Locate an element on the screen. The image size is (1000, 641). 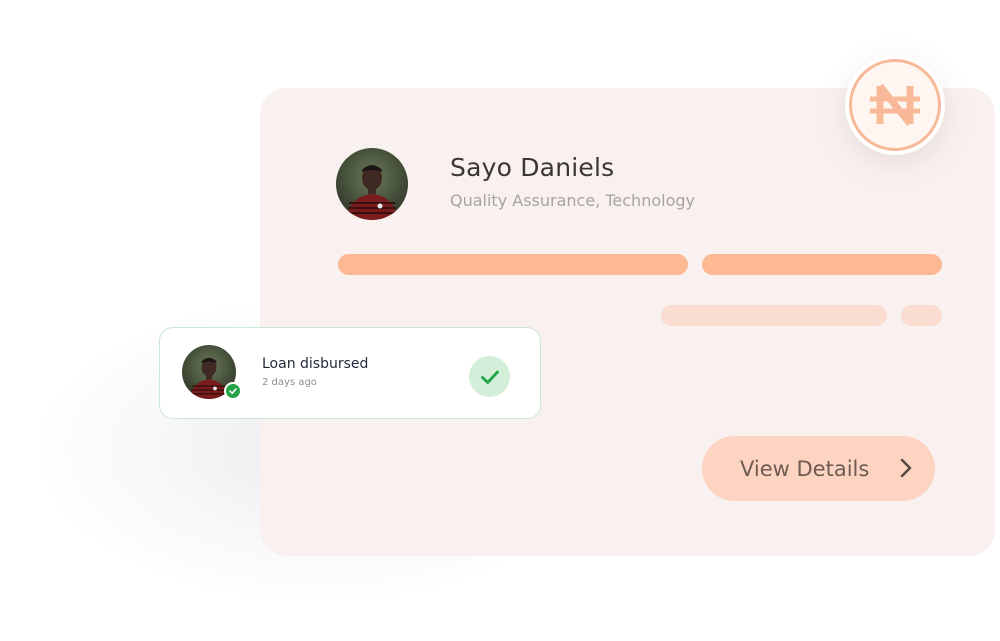
chevron-right-icon is located at coordinates (906, 470).